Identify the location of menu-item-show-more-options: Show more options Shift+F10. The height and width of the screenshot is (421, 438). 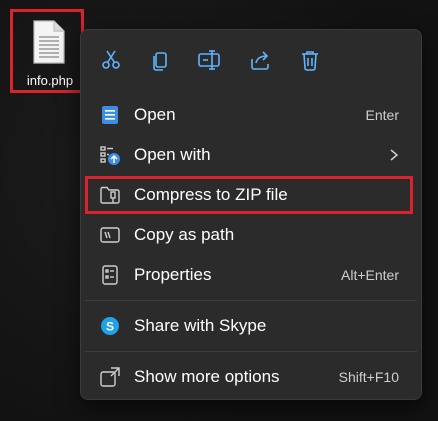
(251, 377).